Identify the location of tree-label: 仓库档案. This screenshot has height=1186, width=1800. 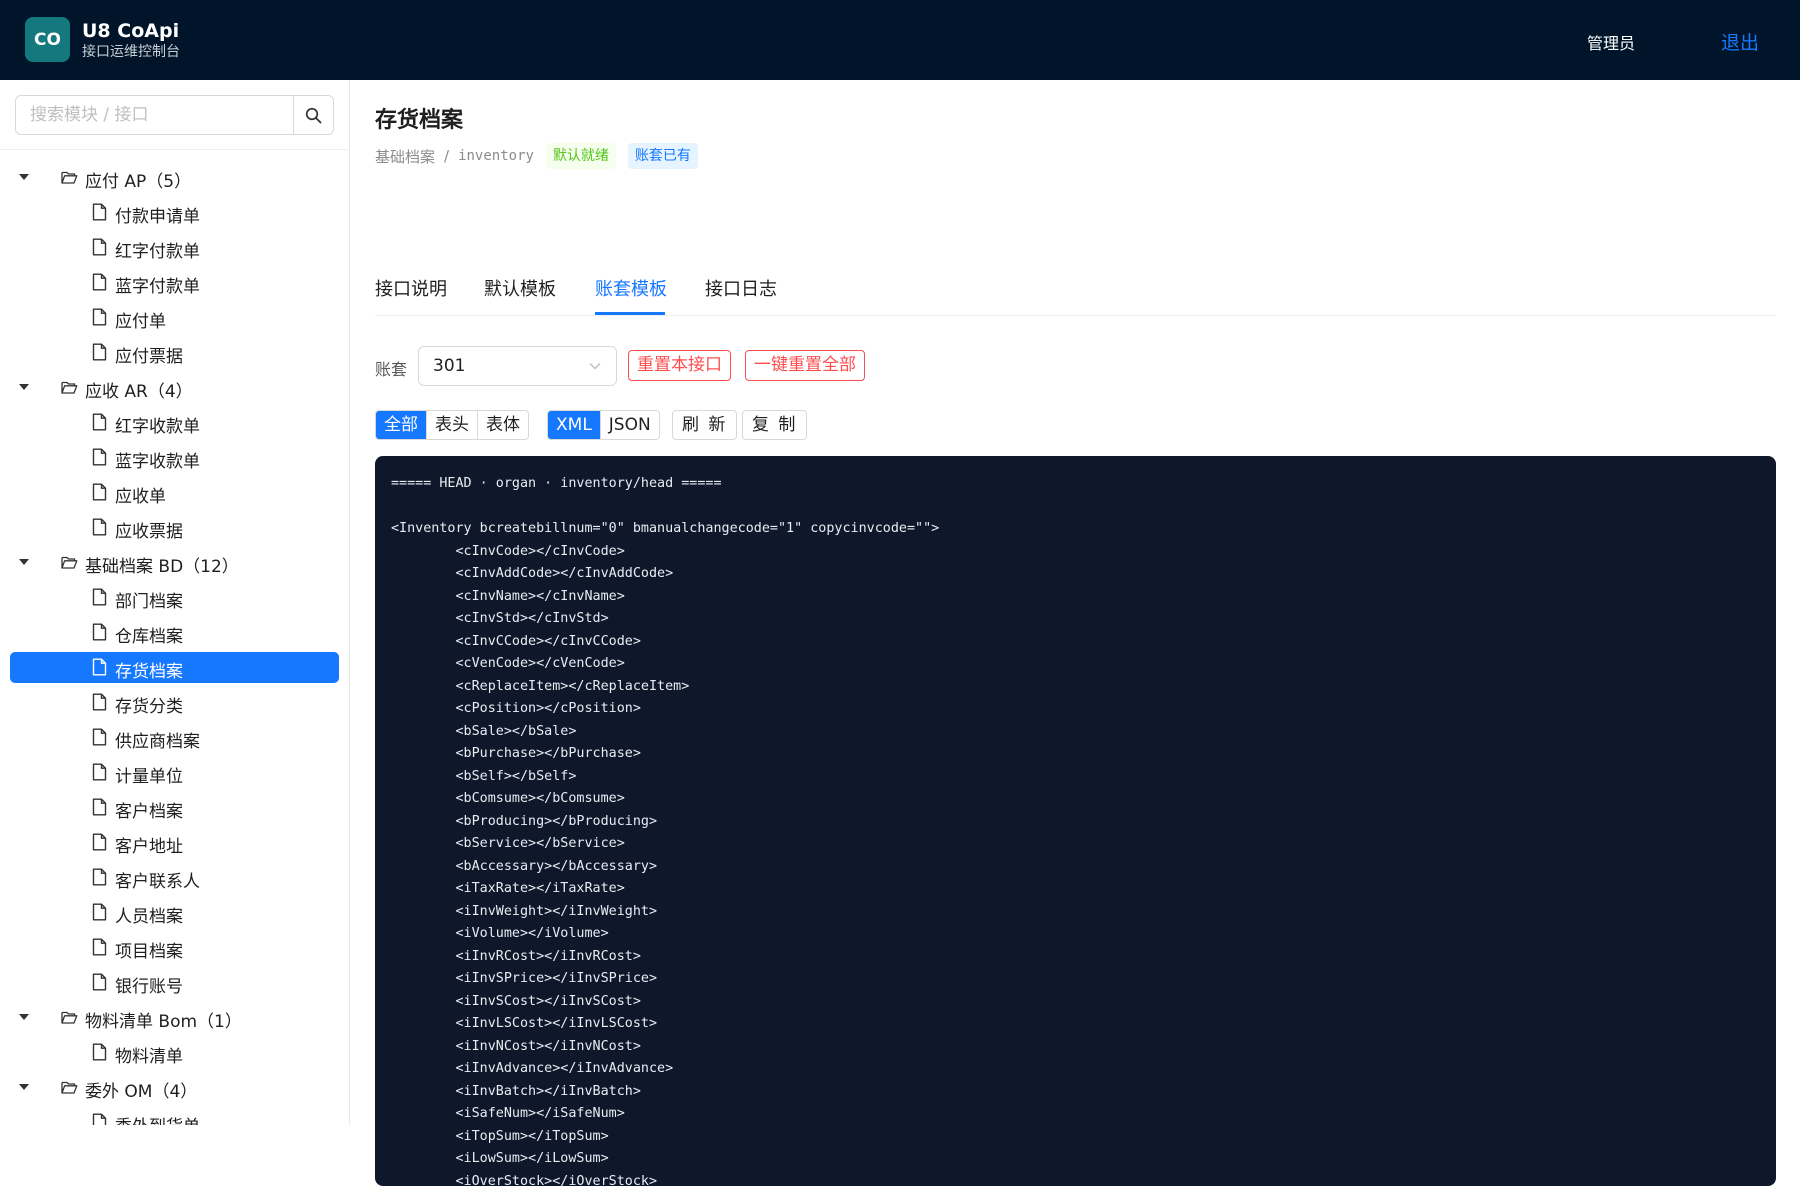
(149, 637).